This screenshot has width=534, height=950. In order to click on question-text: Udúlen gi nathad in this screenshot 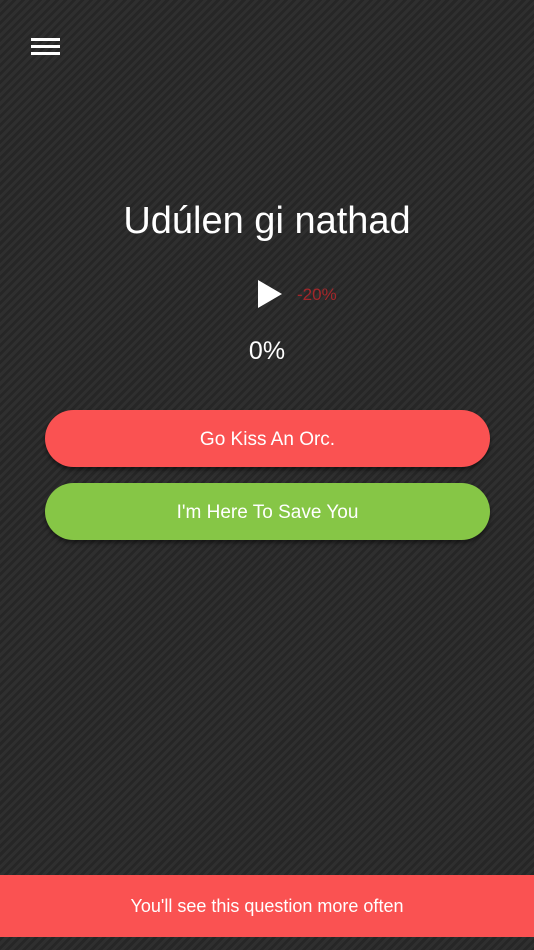, I will do `click(267, 221)`.